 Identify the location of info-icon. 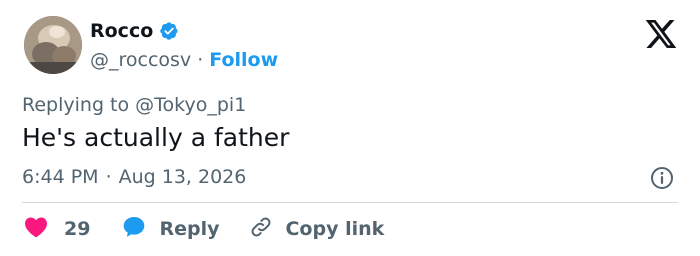
(662, 178).